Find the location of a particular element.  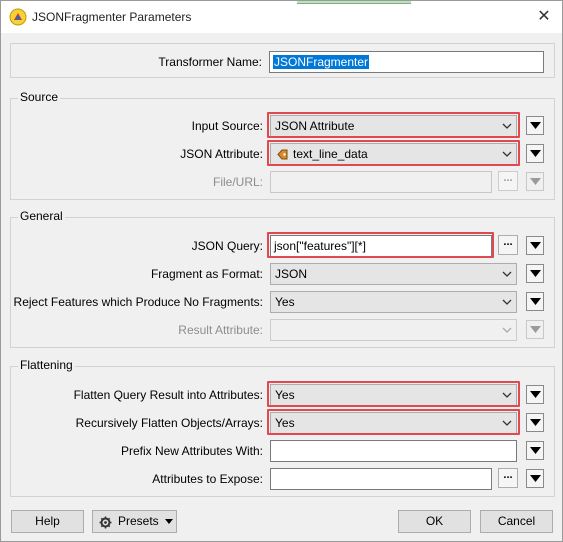

attribute-tag-icon is located at coordinates (282, 154).